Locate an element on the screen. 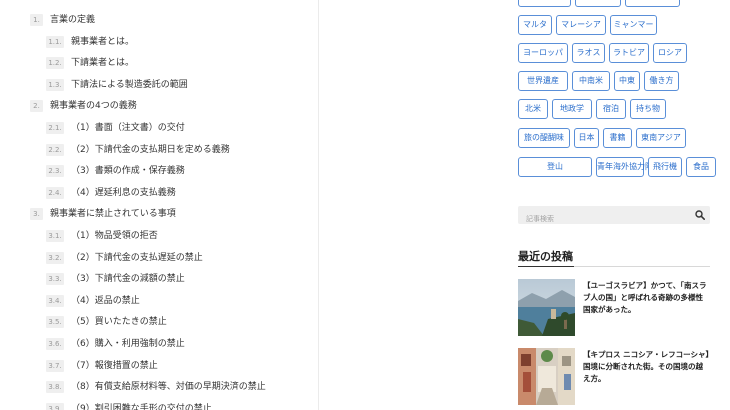  toc-link: （4）遅延利息の支払義務 is located at coordinates (123, 193).